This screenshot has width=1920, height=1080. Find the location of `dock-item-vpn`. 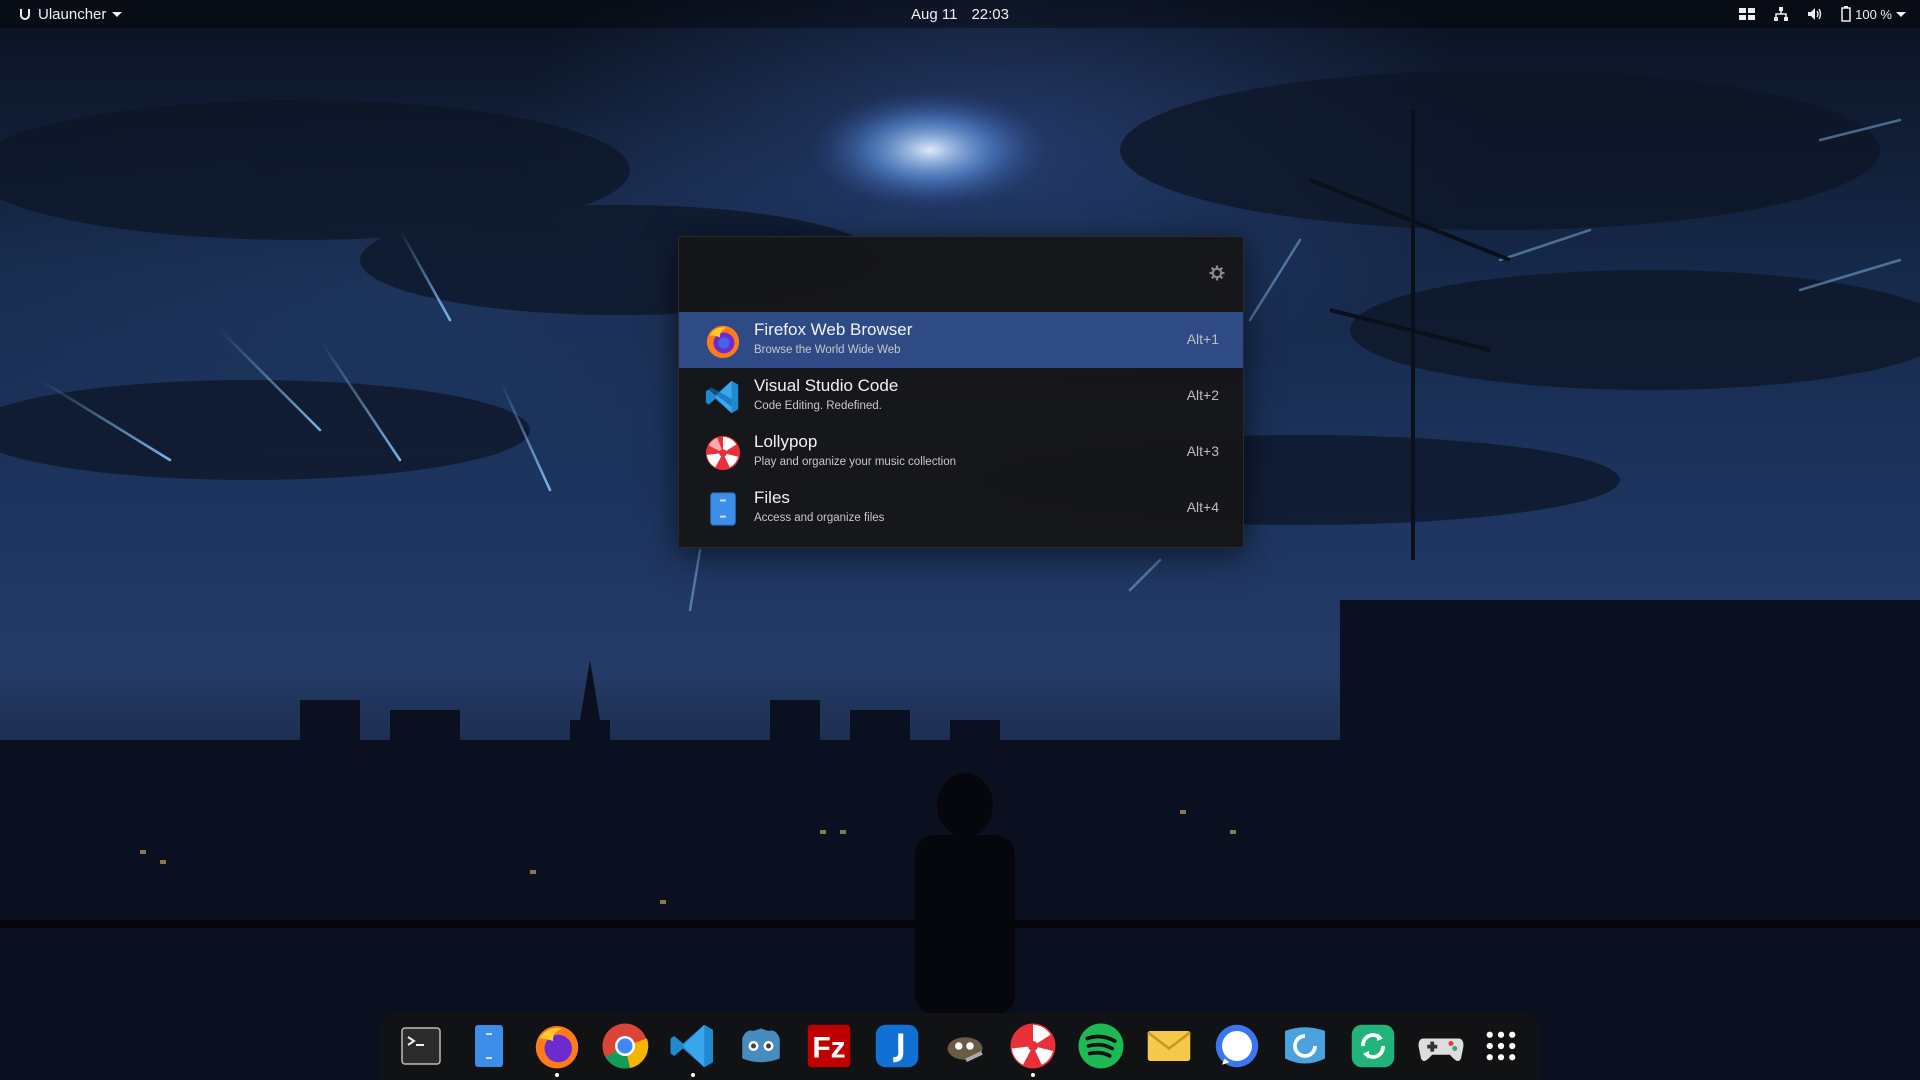

dock-item-vpn is located at coordinates (1305, 1046).